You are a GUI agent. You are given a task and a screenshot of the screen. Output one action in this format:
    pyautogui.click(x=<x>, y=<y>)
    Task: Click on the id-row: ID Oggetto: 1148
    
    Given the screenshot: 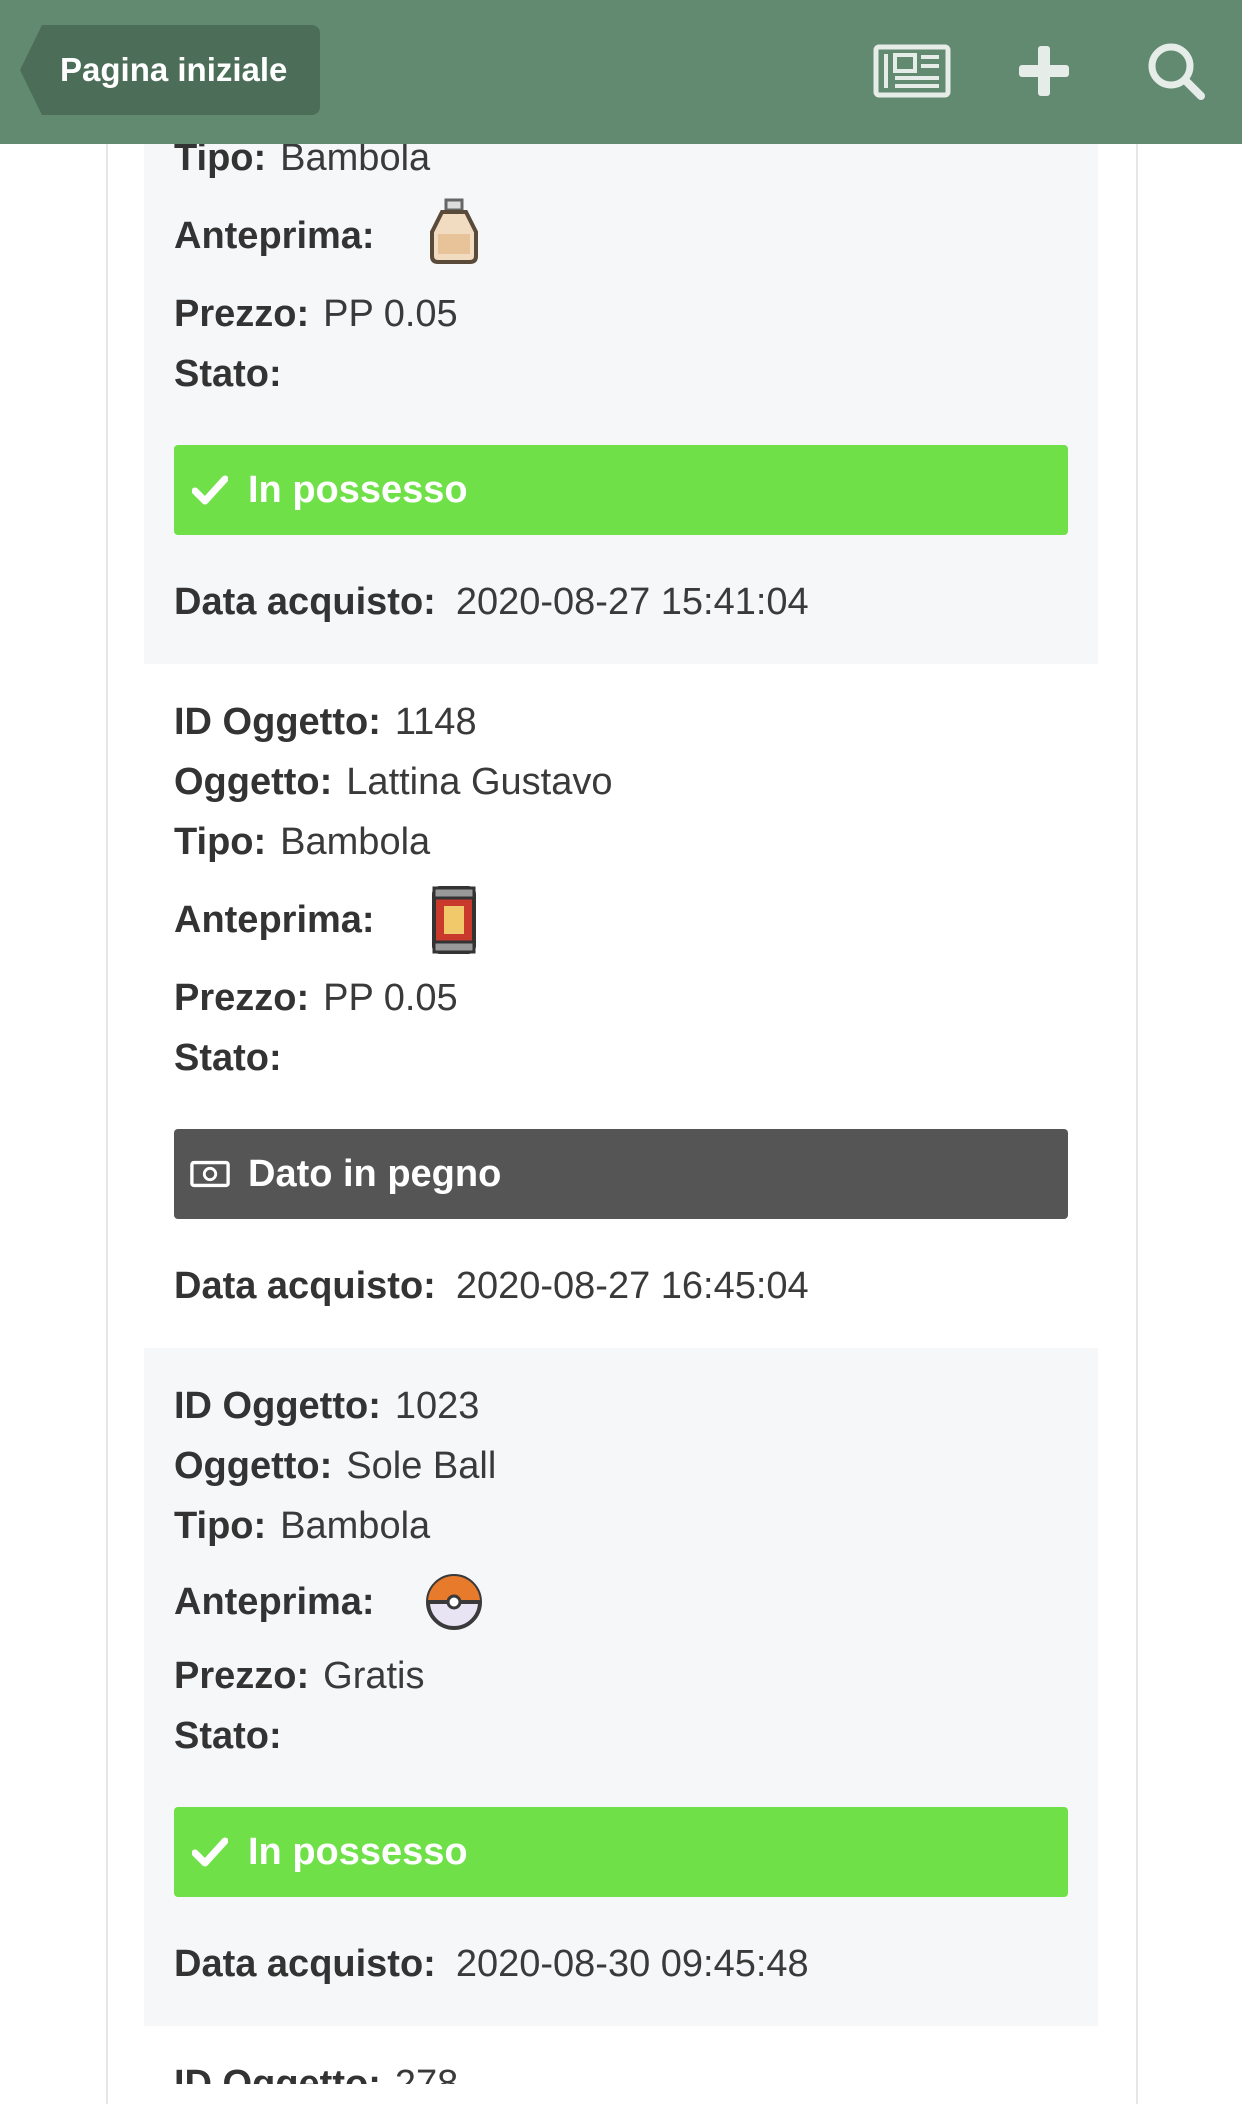 What is the action you would take?
    pyautogui.click(x=325, y=722)
    